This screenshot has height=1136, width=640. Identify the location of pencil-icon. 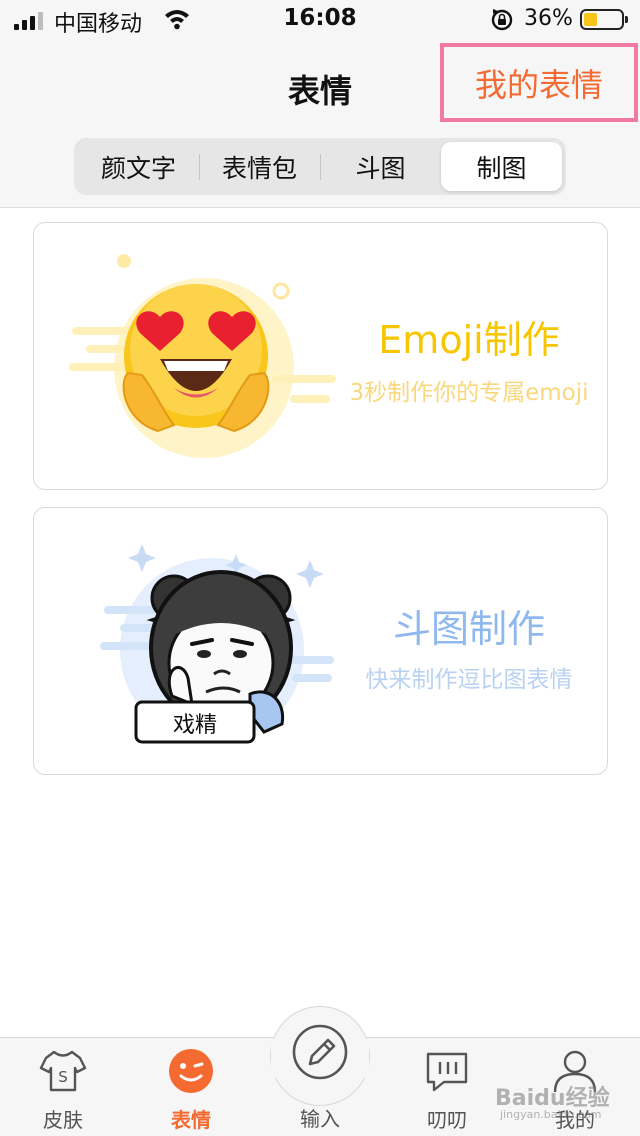
(320, 1052).